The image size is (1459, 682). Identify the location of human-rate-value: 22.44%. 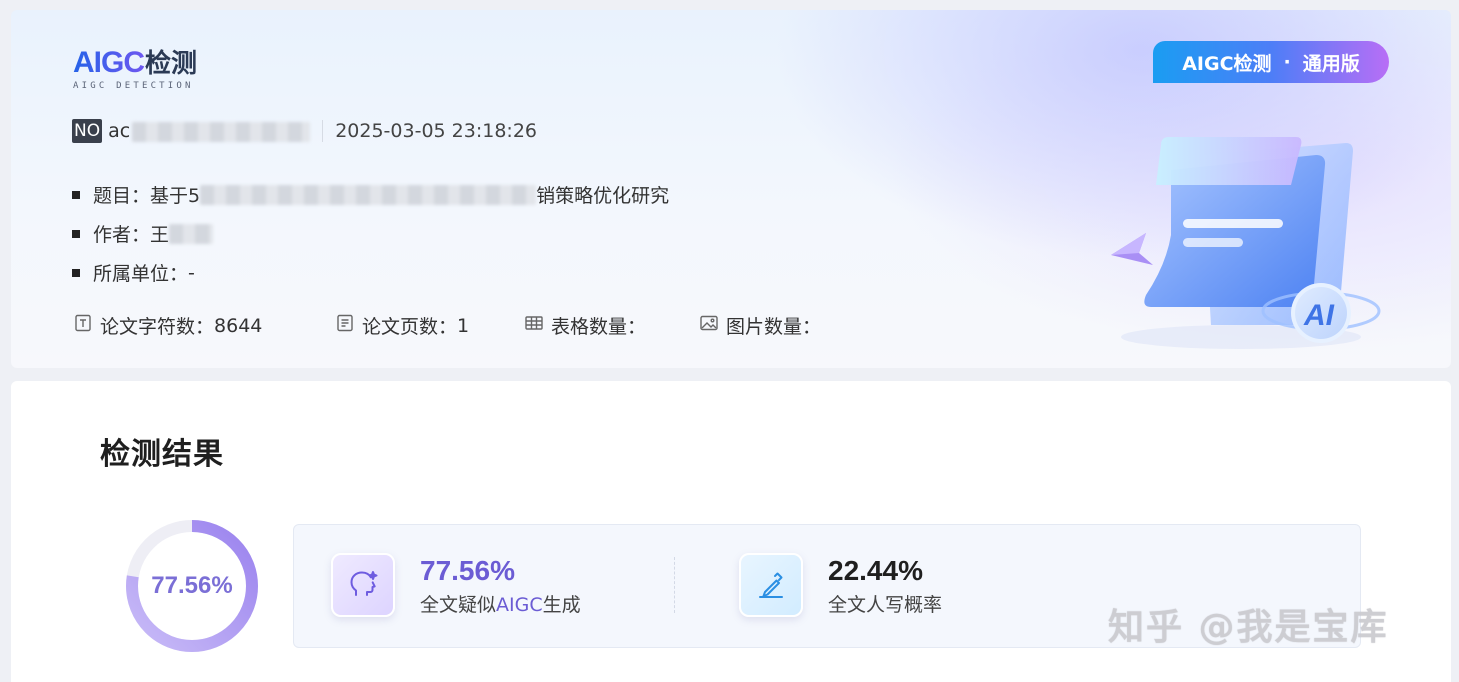
(875, 570).